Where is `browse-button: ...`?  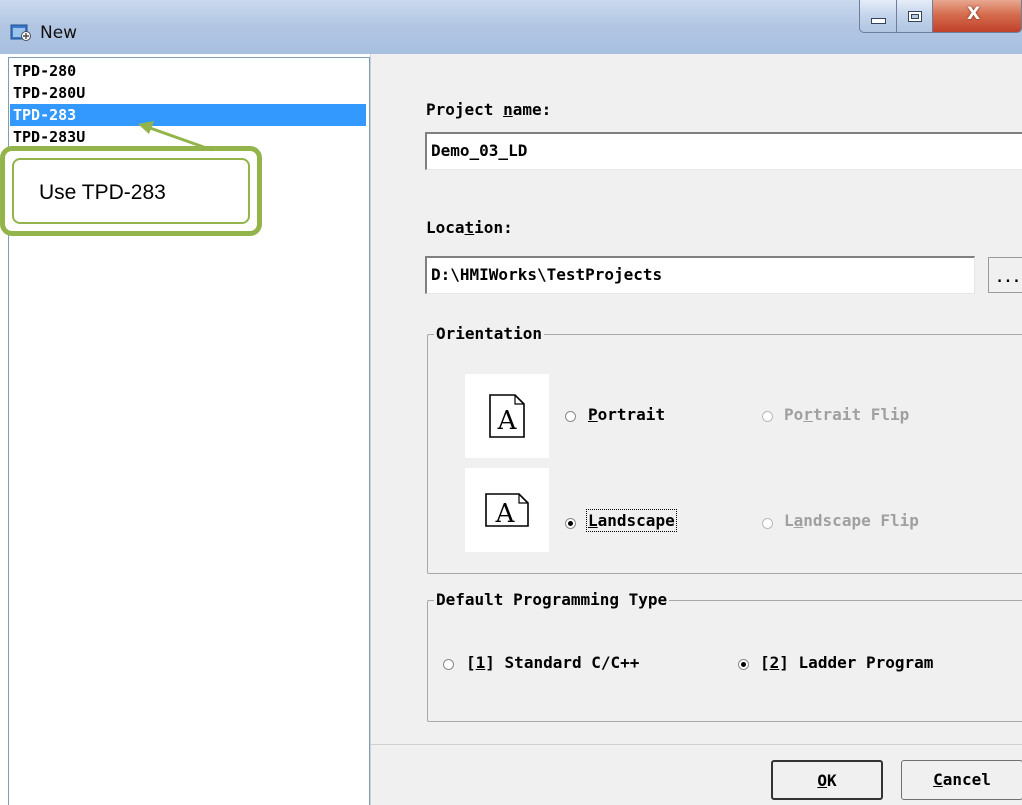
browse-button: ... is located at coordinates (1005, 275).